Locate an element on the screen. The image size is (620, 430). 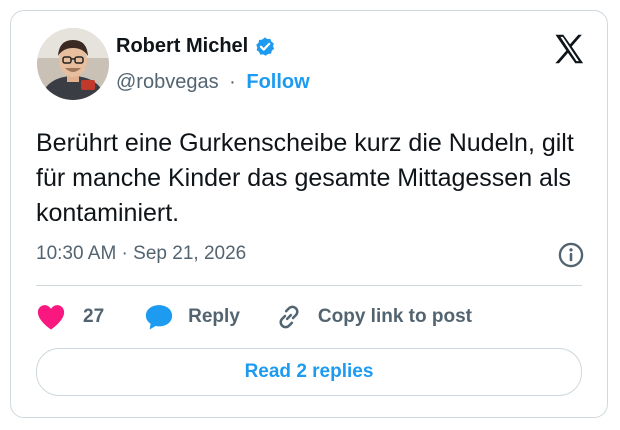
avatar is located at coordinates (73, 64).